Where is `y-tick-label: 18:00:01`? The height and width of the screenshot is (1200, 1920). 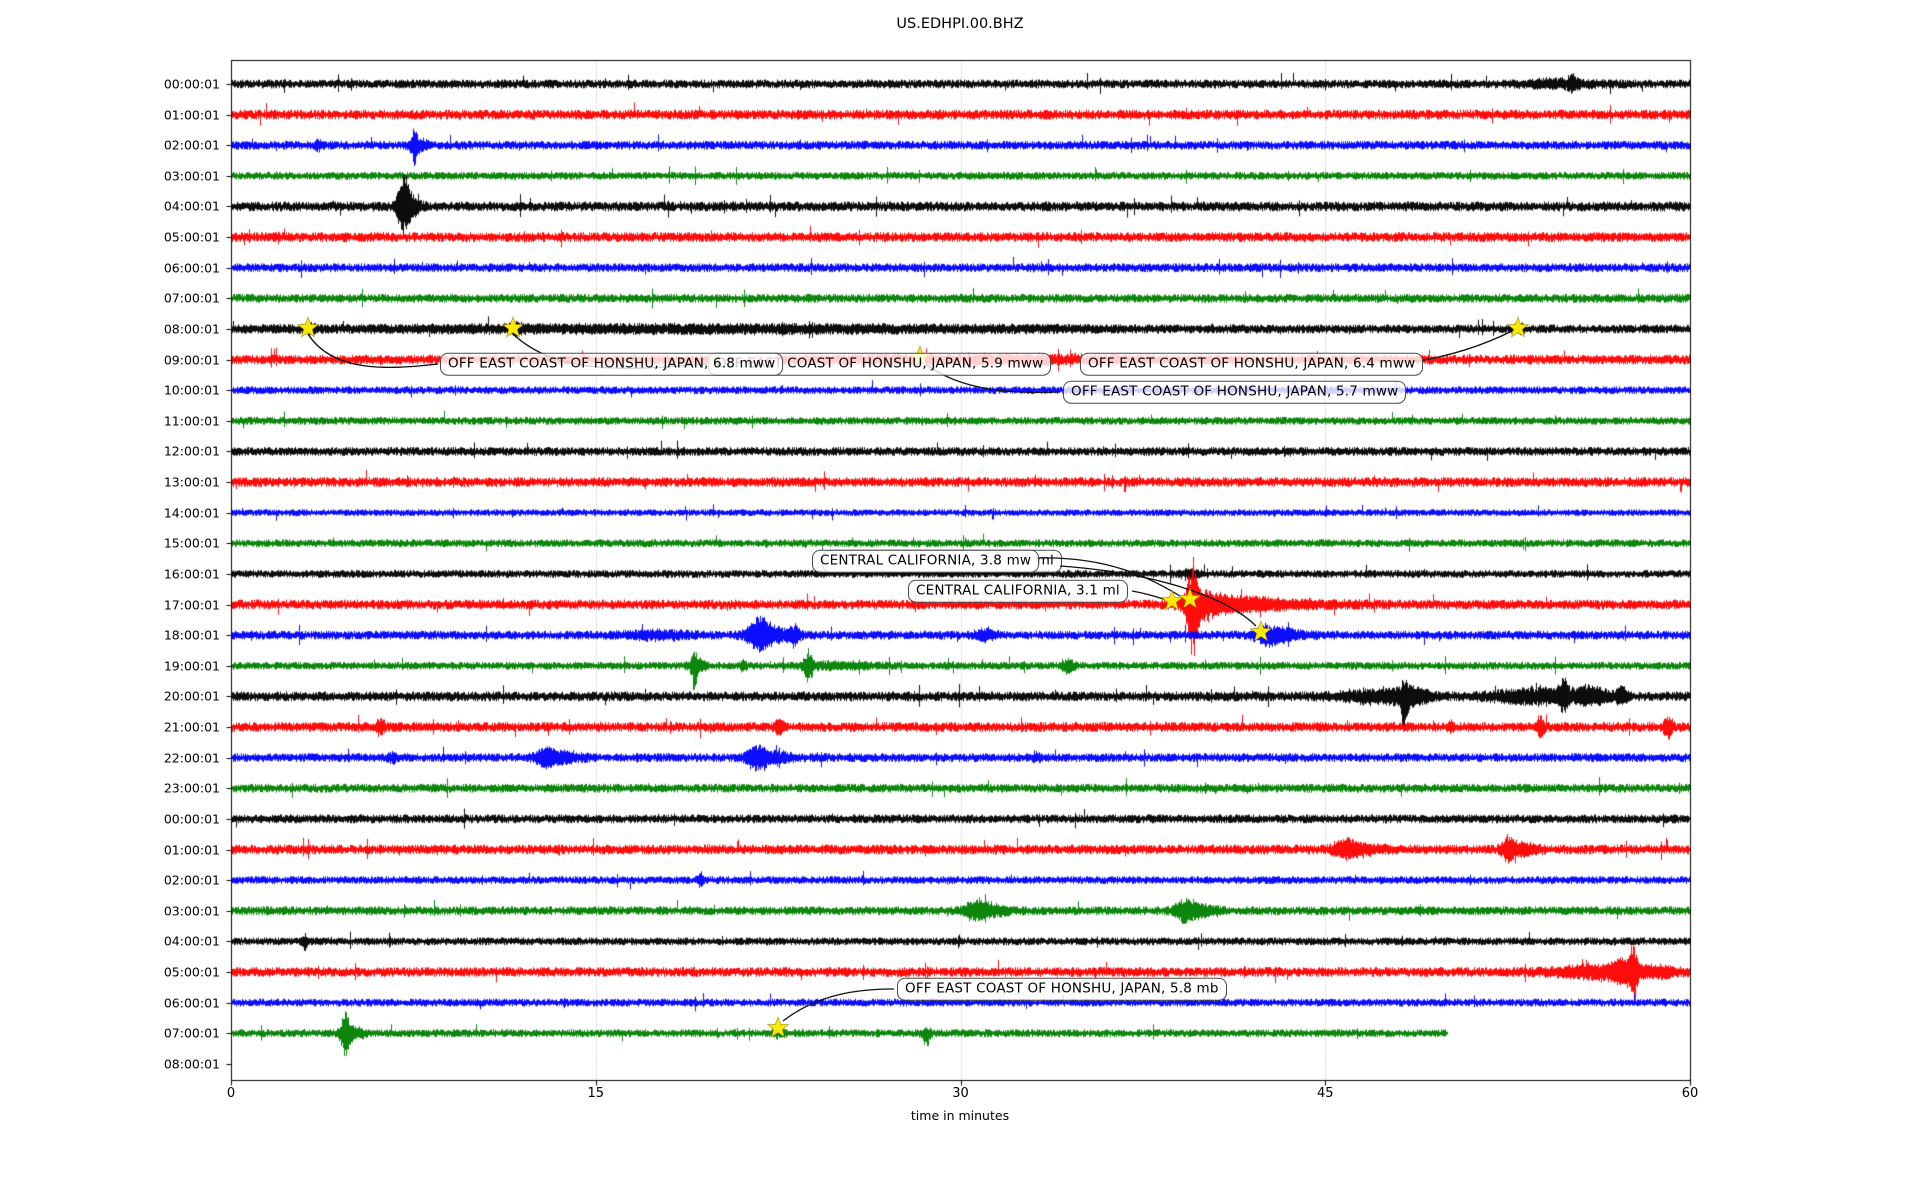
y-tick-label: 18:00:01 is located at coordinates (191, 635).